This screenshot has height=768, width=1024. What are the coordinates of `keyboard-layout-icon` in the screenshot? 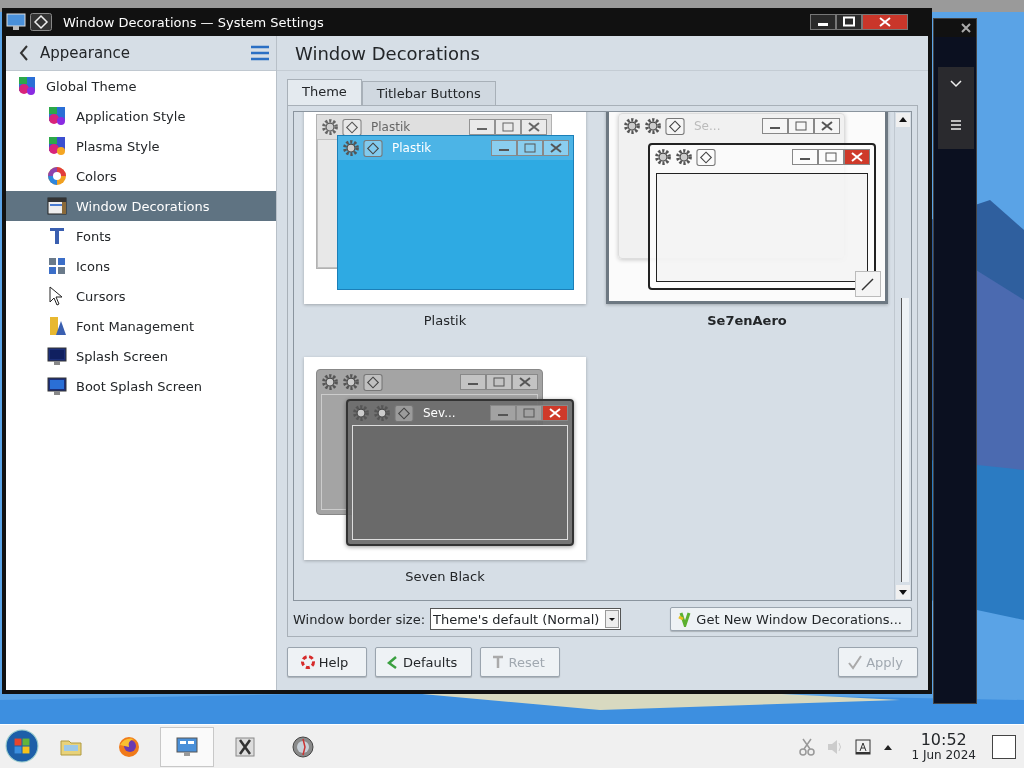 It's located at (863, 746).